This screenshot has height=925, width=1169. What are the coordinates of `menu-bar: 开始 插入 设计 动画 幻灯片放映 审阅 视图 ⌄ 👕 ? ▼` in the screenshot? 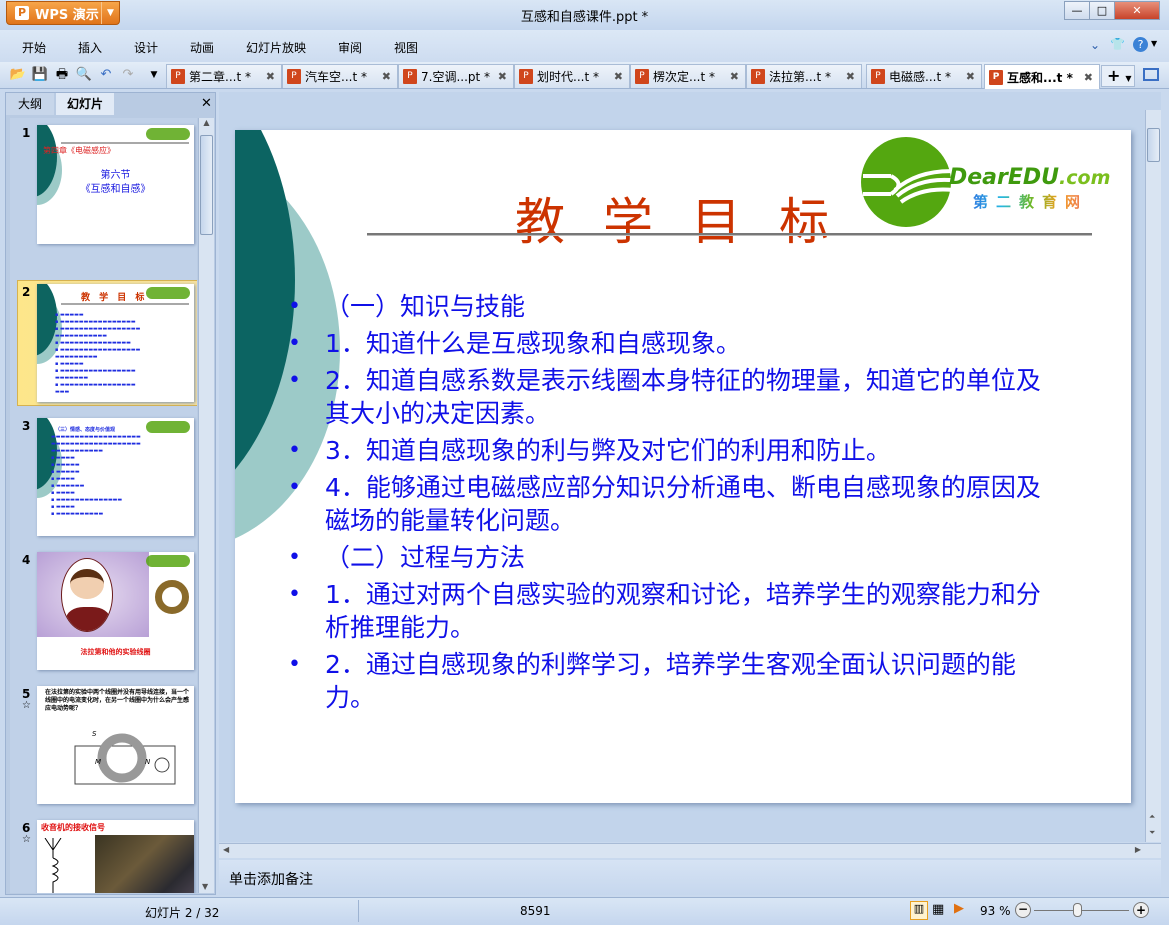 It's located at (584, 46).